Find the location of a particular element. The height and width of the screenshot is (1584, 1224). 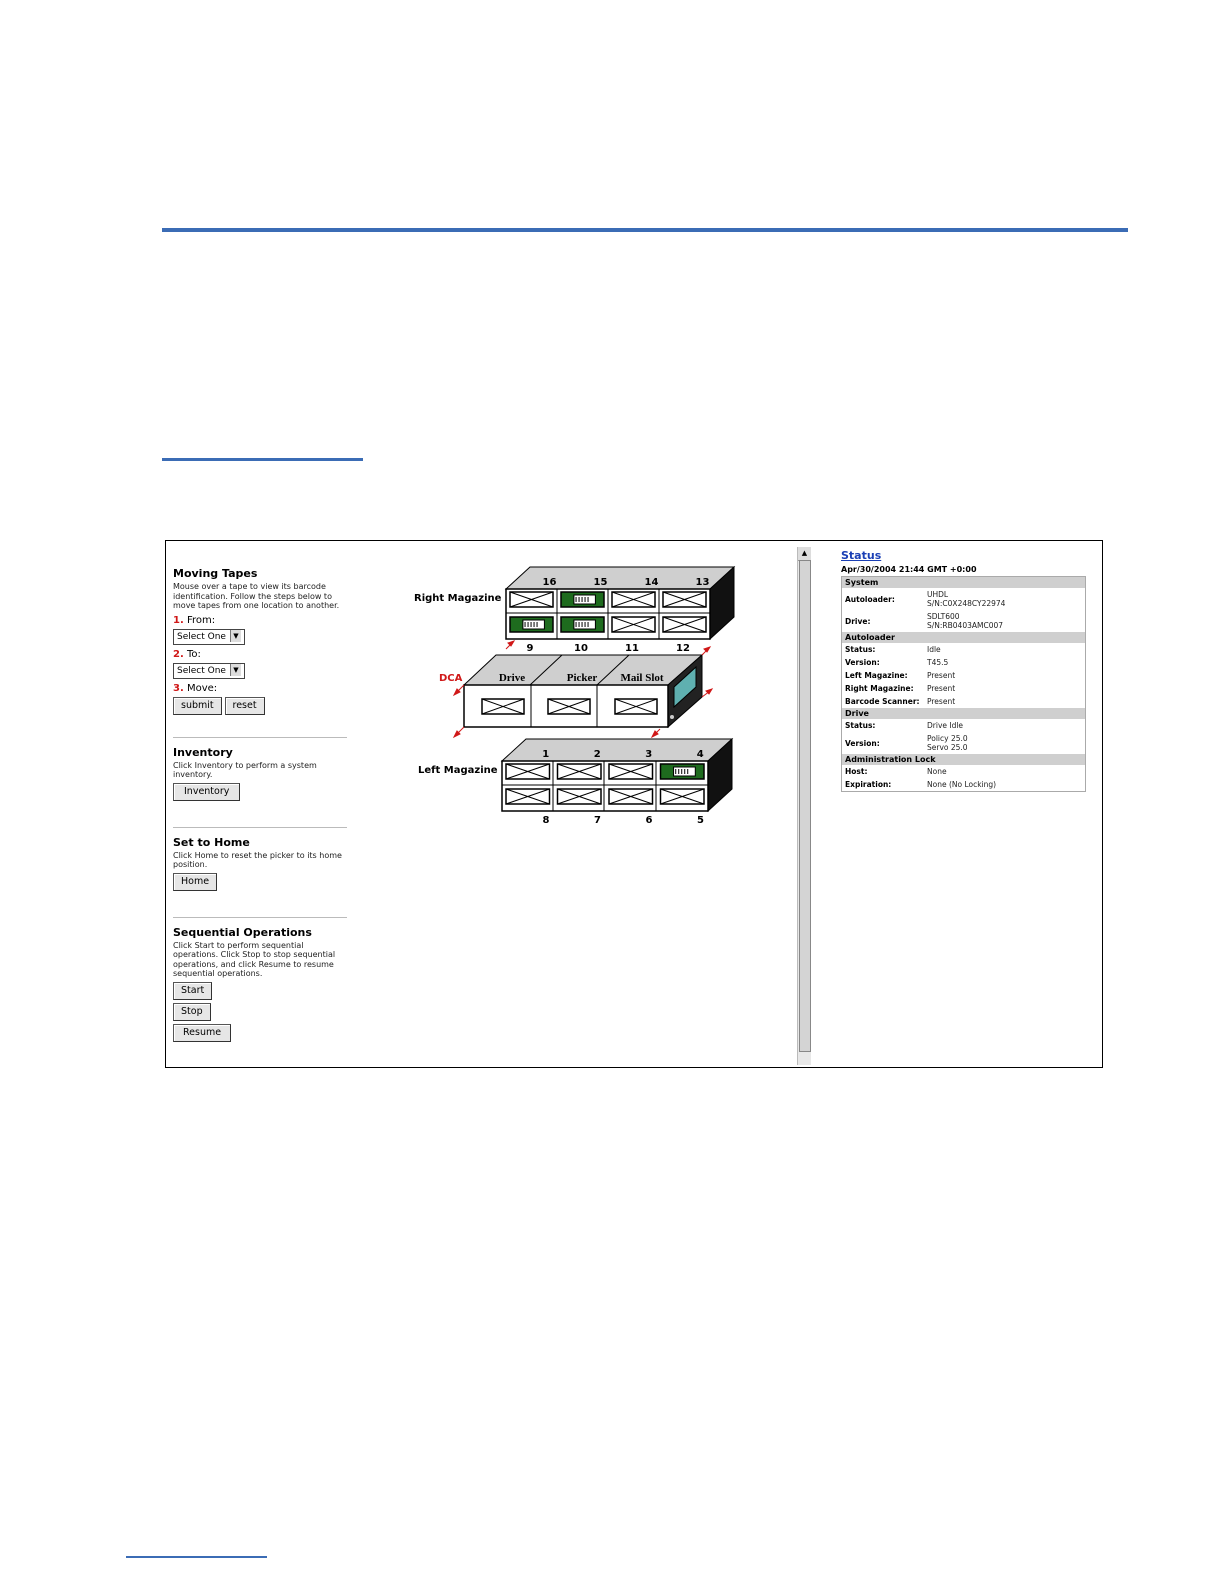

slot-number-label: 2 is located at coordinates (597, 754).